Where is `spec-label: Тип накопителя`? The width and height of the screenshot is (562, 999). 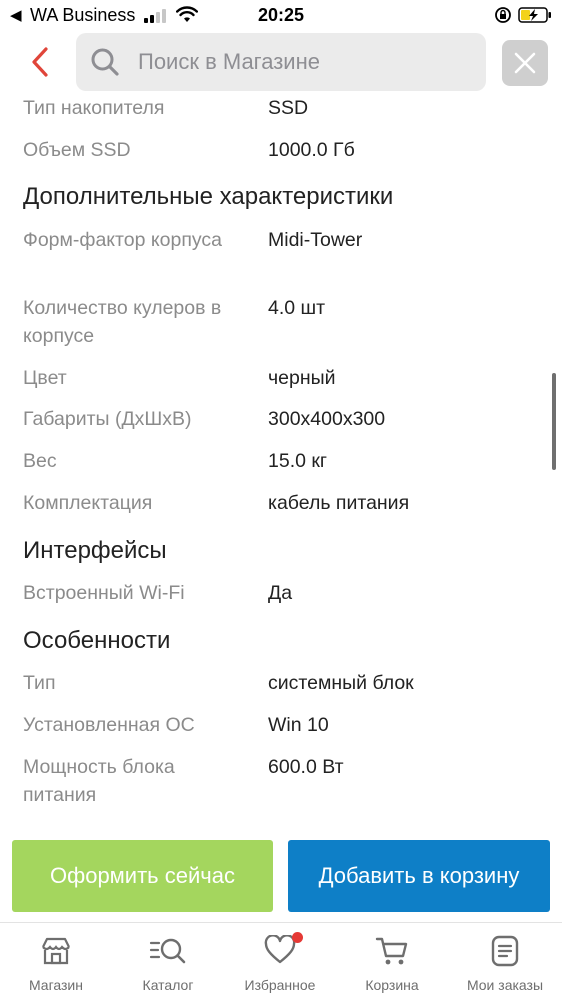 spec-label: Тип накопителя is located at coordinates (94, 108).